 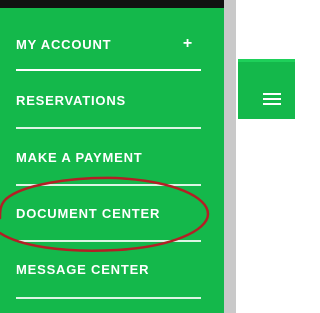 What do you see at coordinates (88, 213) in the screenshot?
I see `menu-item-label: DOCUMENT CENTER` at bounding box center [88, 213].